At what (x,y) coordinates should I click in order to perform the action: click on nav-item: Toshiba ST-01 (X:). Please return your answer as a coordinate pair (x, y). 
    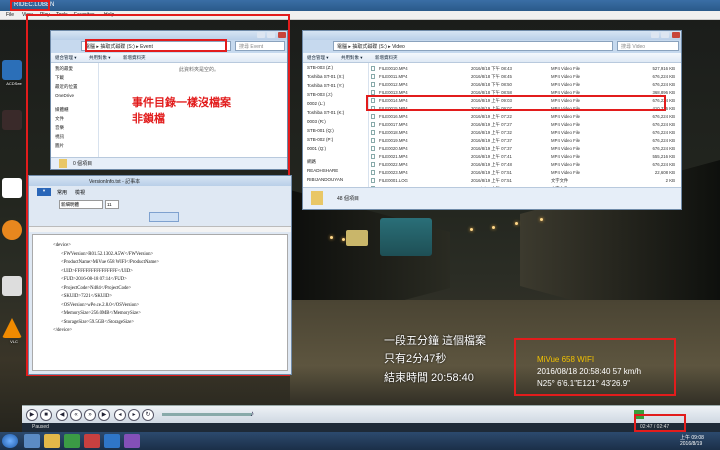
    Looking at the image, I should click on (325, 76).